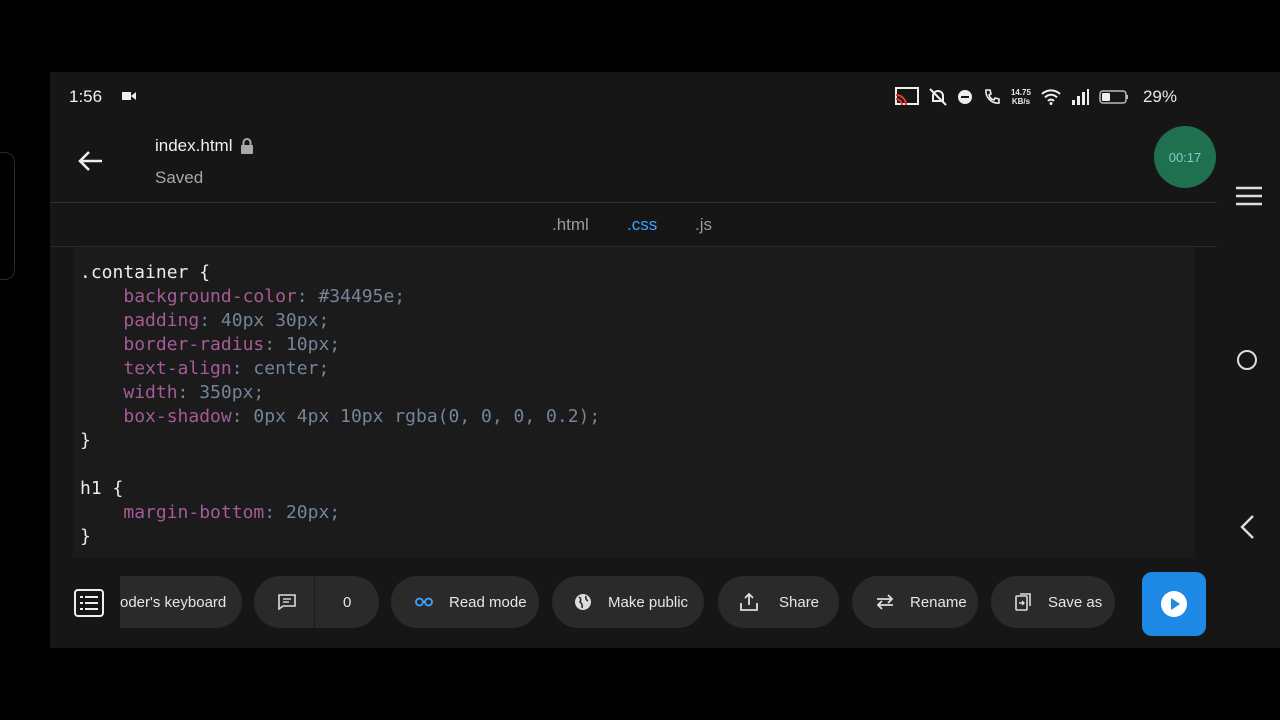 This screenshot has height=720, width=1280. I want to click on comment-icon, so click(287, 602).